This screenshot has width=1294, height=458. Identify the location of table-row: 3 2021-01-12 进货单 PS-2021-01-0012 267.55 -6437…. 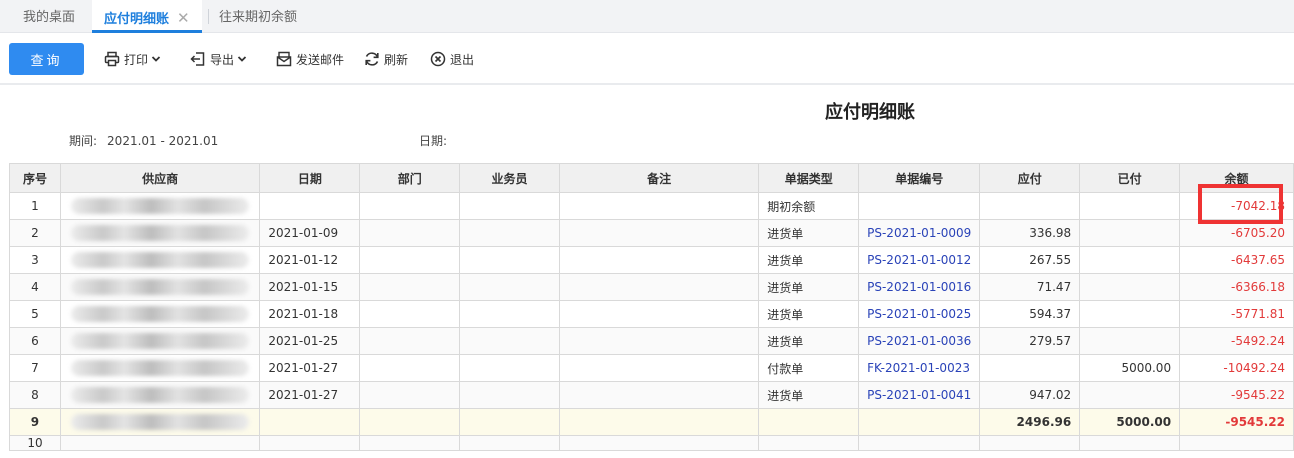
(651, 260).